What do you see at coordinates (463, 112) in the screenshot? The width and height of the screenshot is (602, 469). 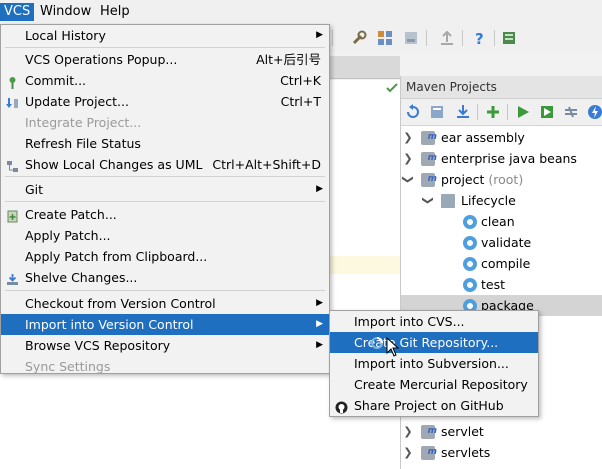 I see `download-icon` at bounding box center [463, 112].